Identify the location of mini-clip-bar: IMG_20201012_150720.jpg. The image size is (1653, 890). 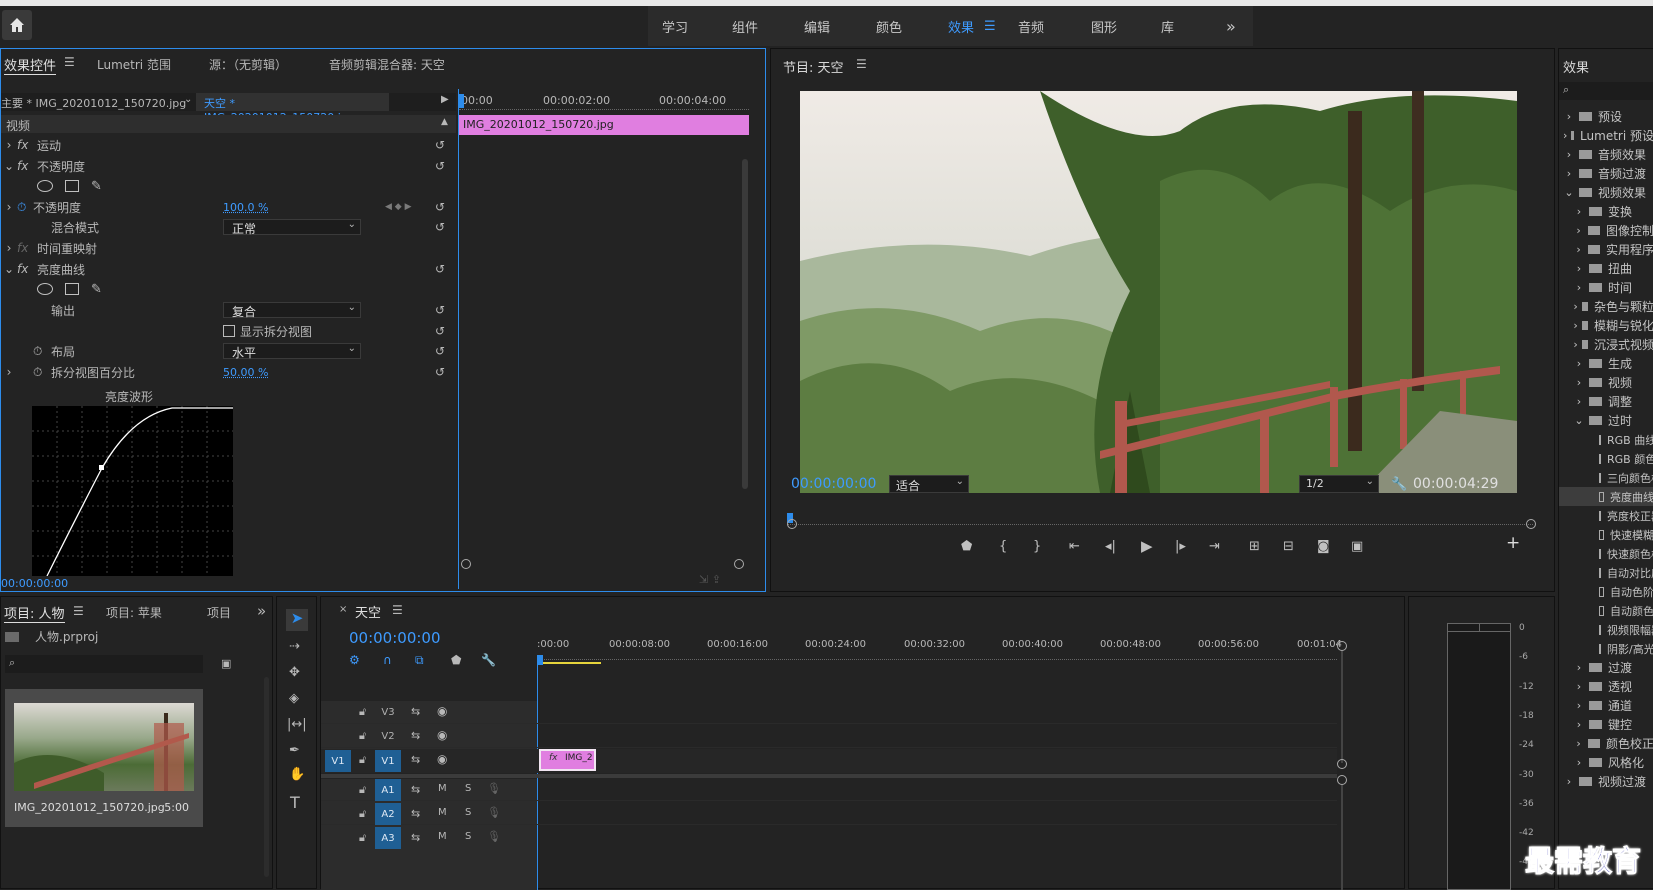
(604, 125).